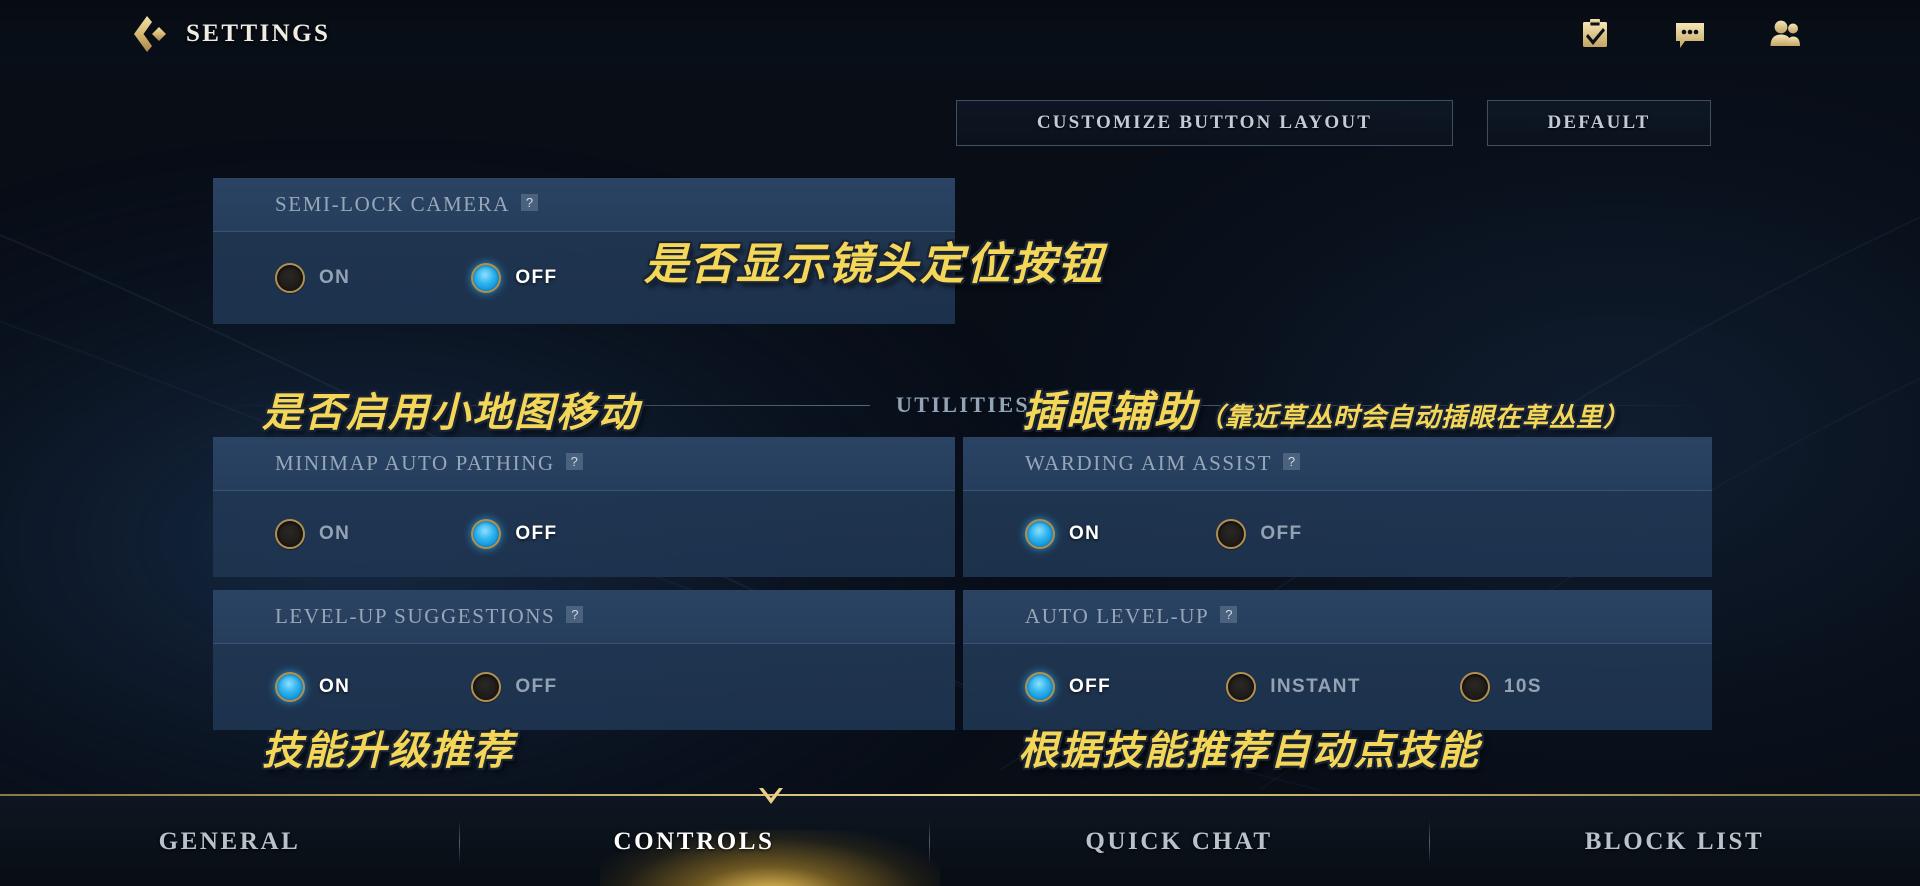 The image size is (1920, 886). I want to click on setting-title: SEMI-LOCK CAMERA, so click(393, 204).